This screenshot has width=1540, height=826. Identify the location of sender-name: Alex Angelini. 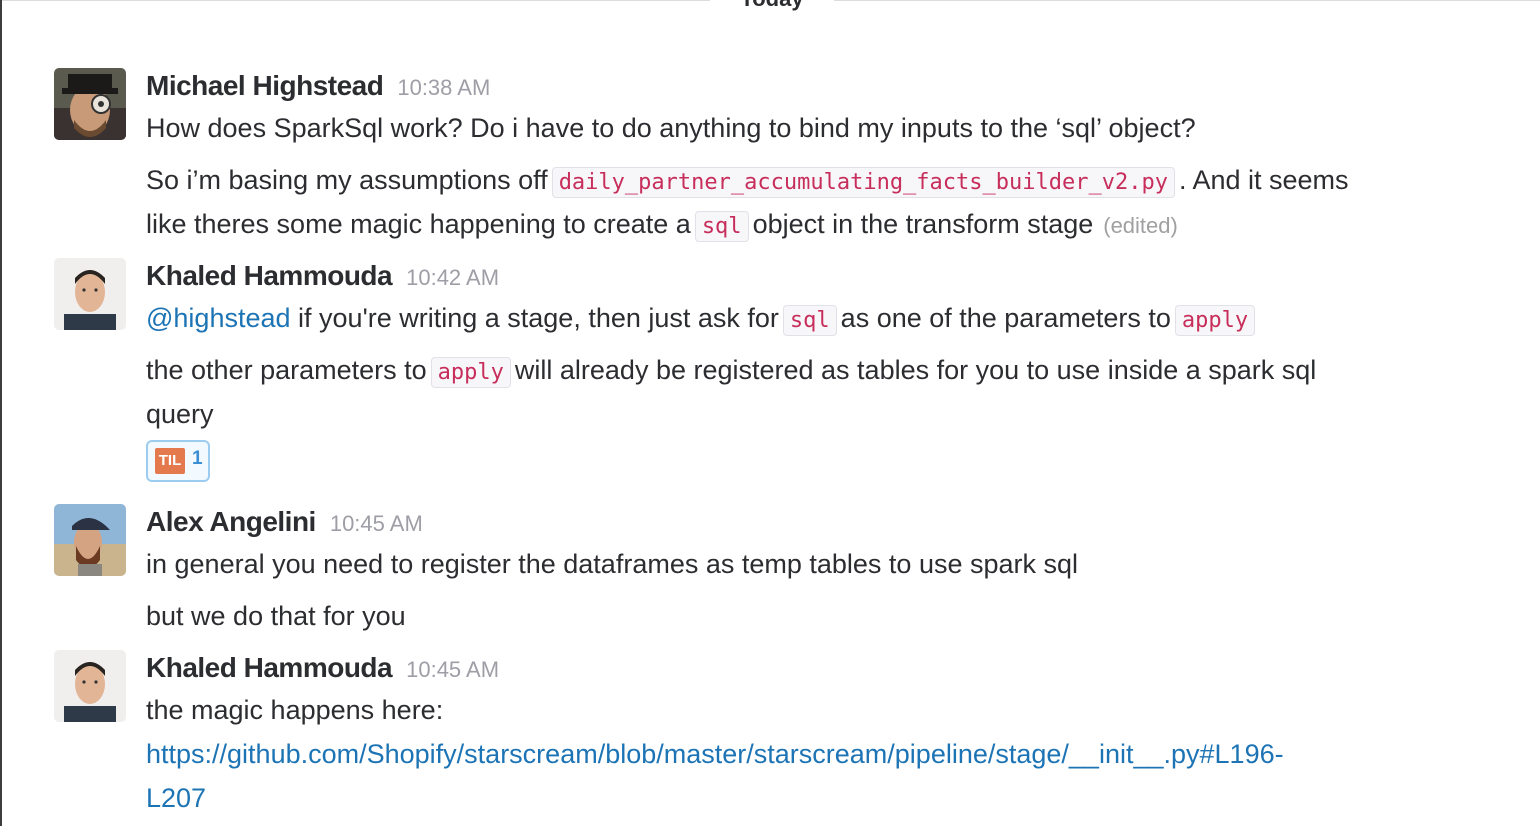
(231, 521).